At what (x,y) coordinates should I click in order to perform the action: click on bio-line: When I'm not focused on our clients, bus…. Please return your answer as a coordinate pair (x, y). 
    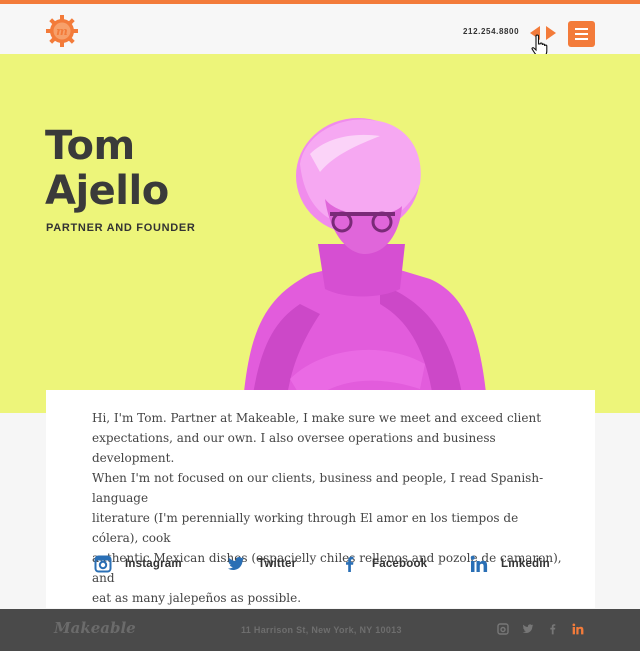
    Looking at the image, I should click on (318, 488).